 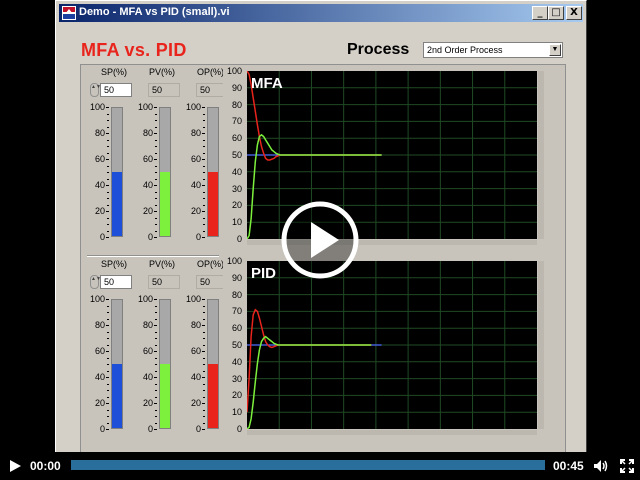 What do you see at coordinates (147, 377) in the screenshot?
I see `scale-tick-label: 40` at bounding box center [147, 377].